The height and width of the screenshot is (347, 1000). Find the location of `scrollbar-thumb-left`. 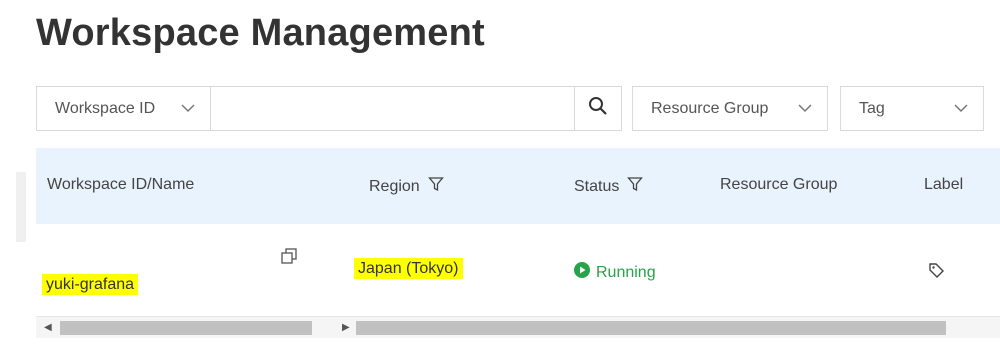

scrollbar-thumb-left is located at coordinates (186, 328).